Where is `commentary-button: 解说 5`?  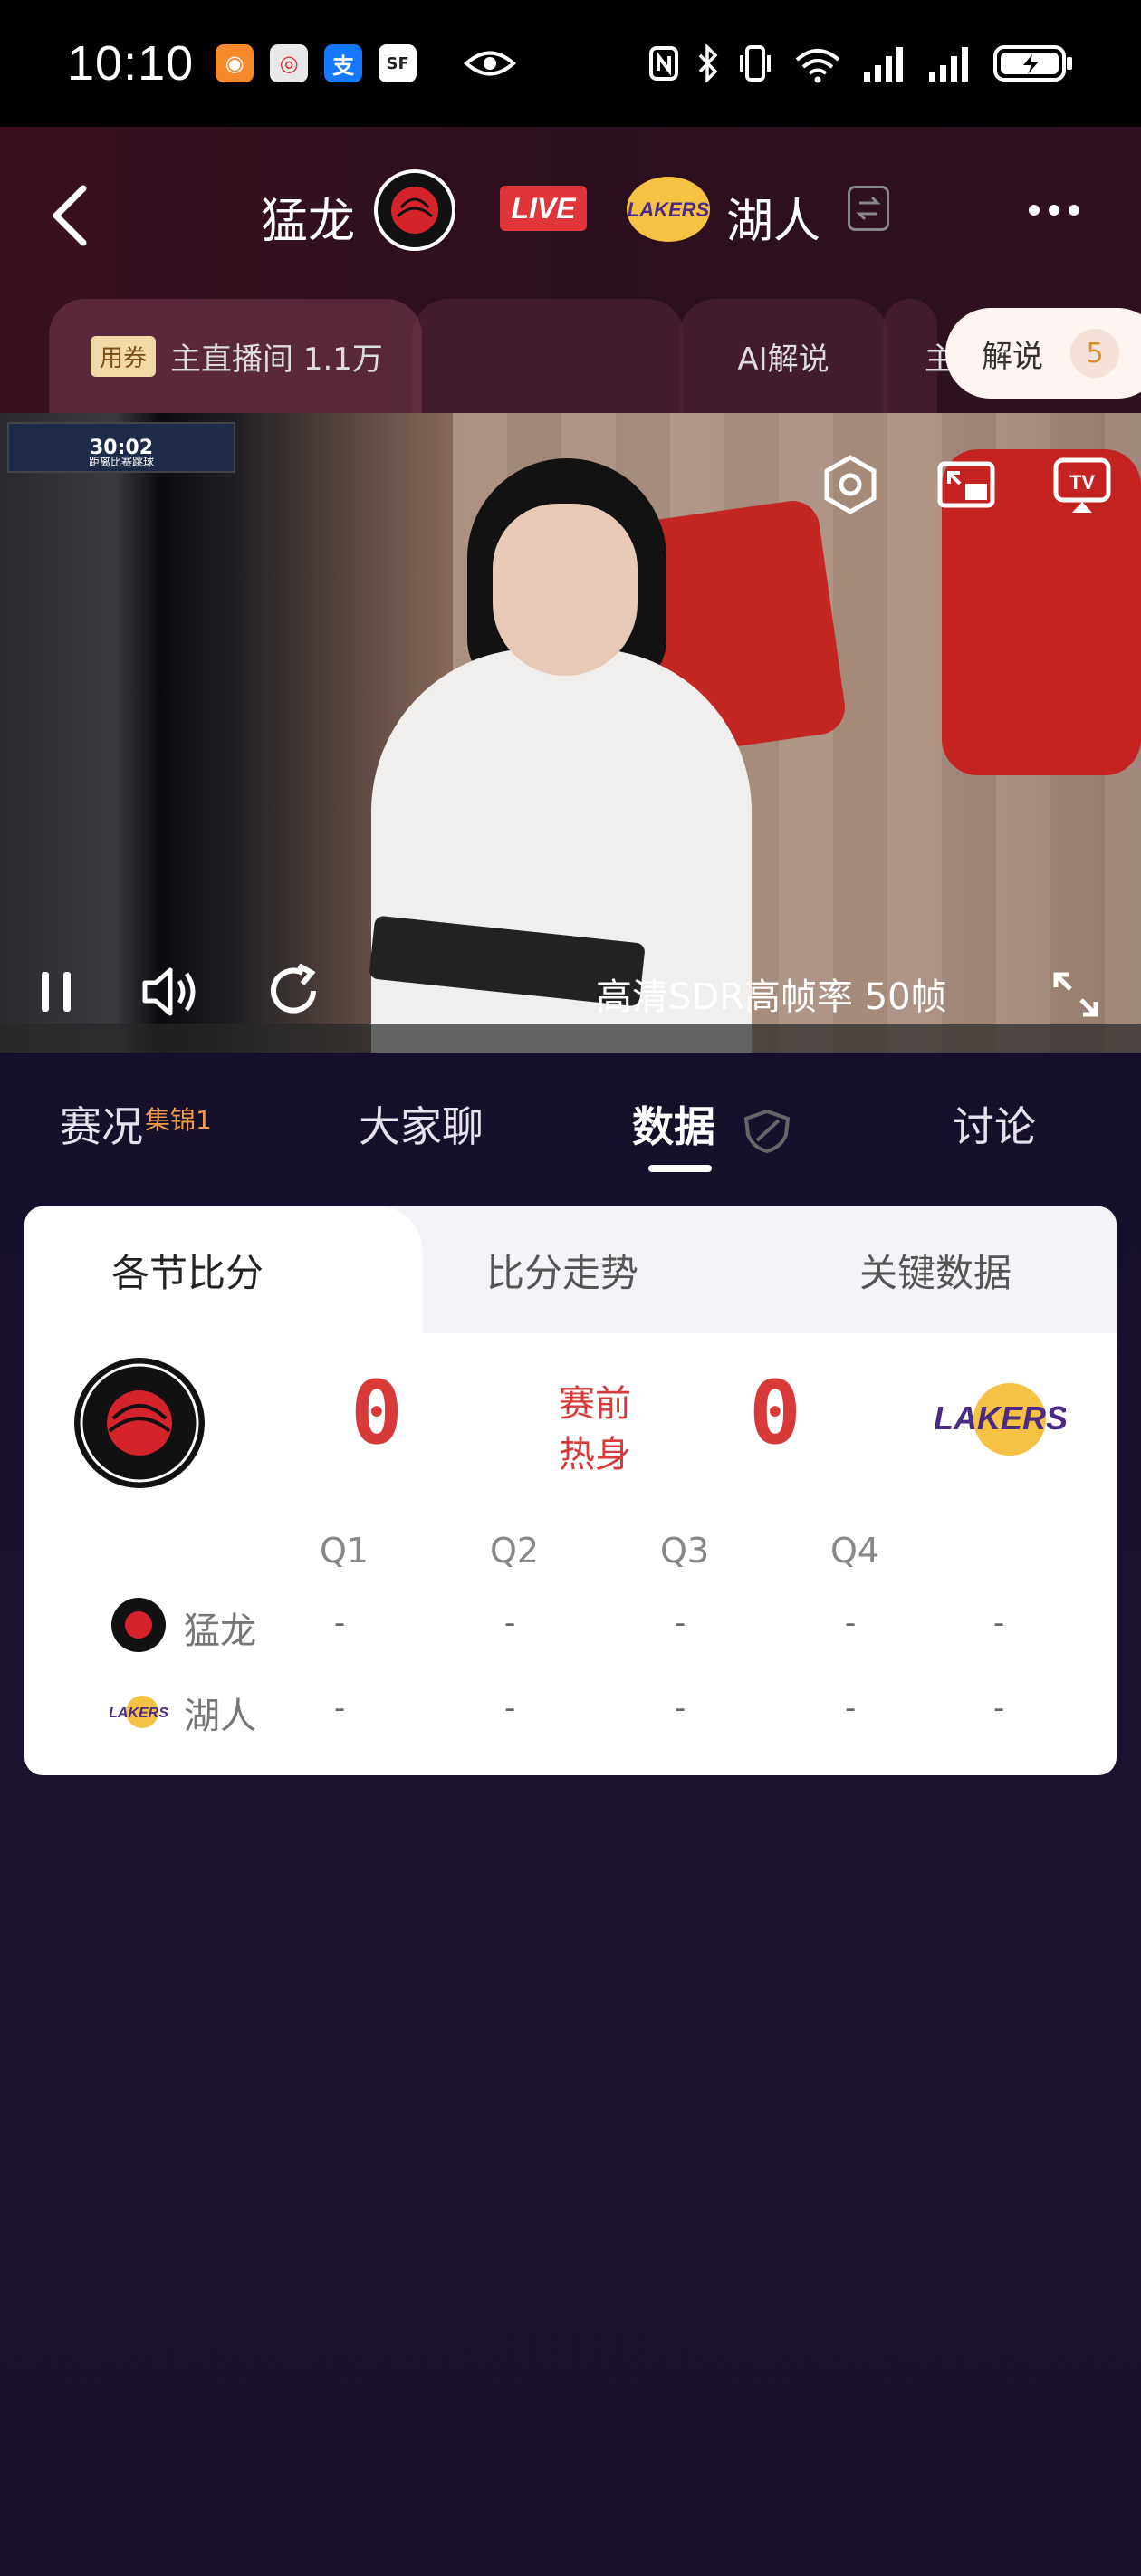
commentary-button: 解说 5 is located at coordinates (1043, 353).